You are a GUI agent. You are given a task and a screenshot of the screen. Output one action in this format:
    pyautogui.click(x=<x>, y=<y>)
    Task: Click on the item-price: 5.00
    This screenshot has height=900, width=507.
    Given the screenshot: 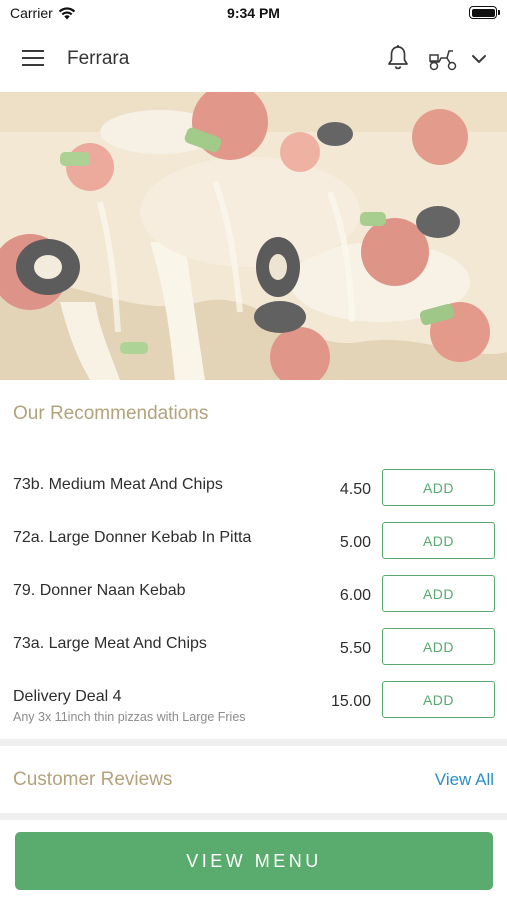 What is the action you would take?
    pyautogui.click(x=355, y=542)
    